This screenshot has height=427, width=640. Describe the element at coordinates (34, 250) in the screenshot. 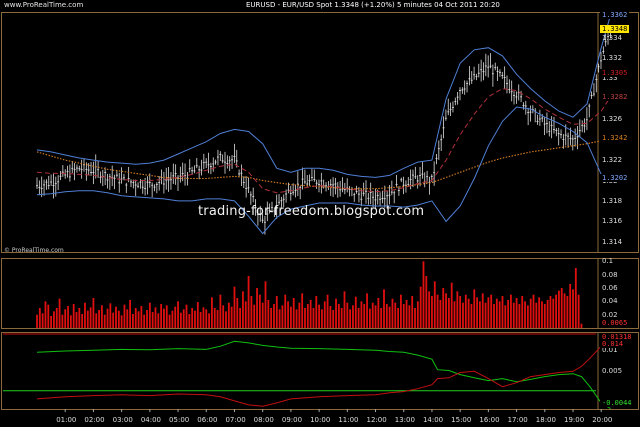

I see `credit-text: © ProRealTime.com` at that location.